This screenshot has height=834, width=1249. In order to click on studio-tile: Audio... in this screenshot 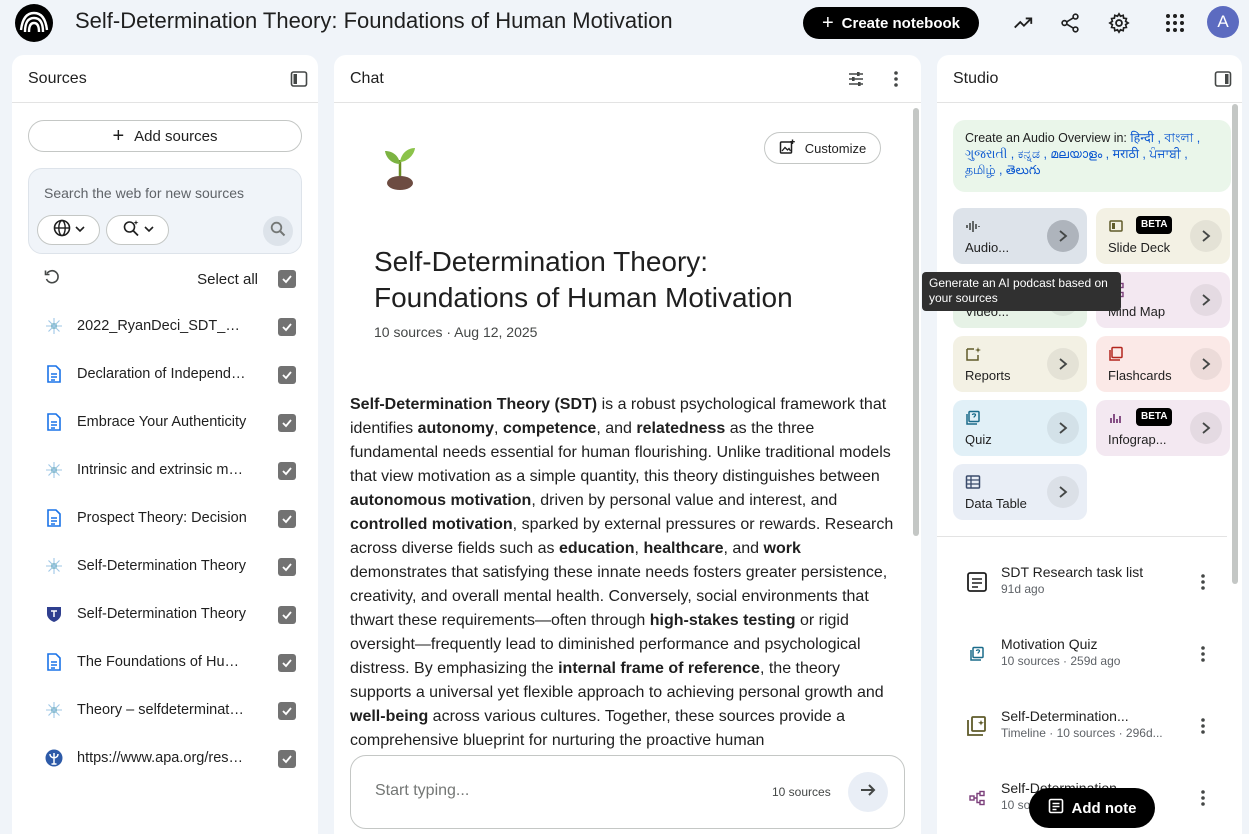, I will do `click(1020, 236)`.